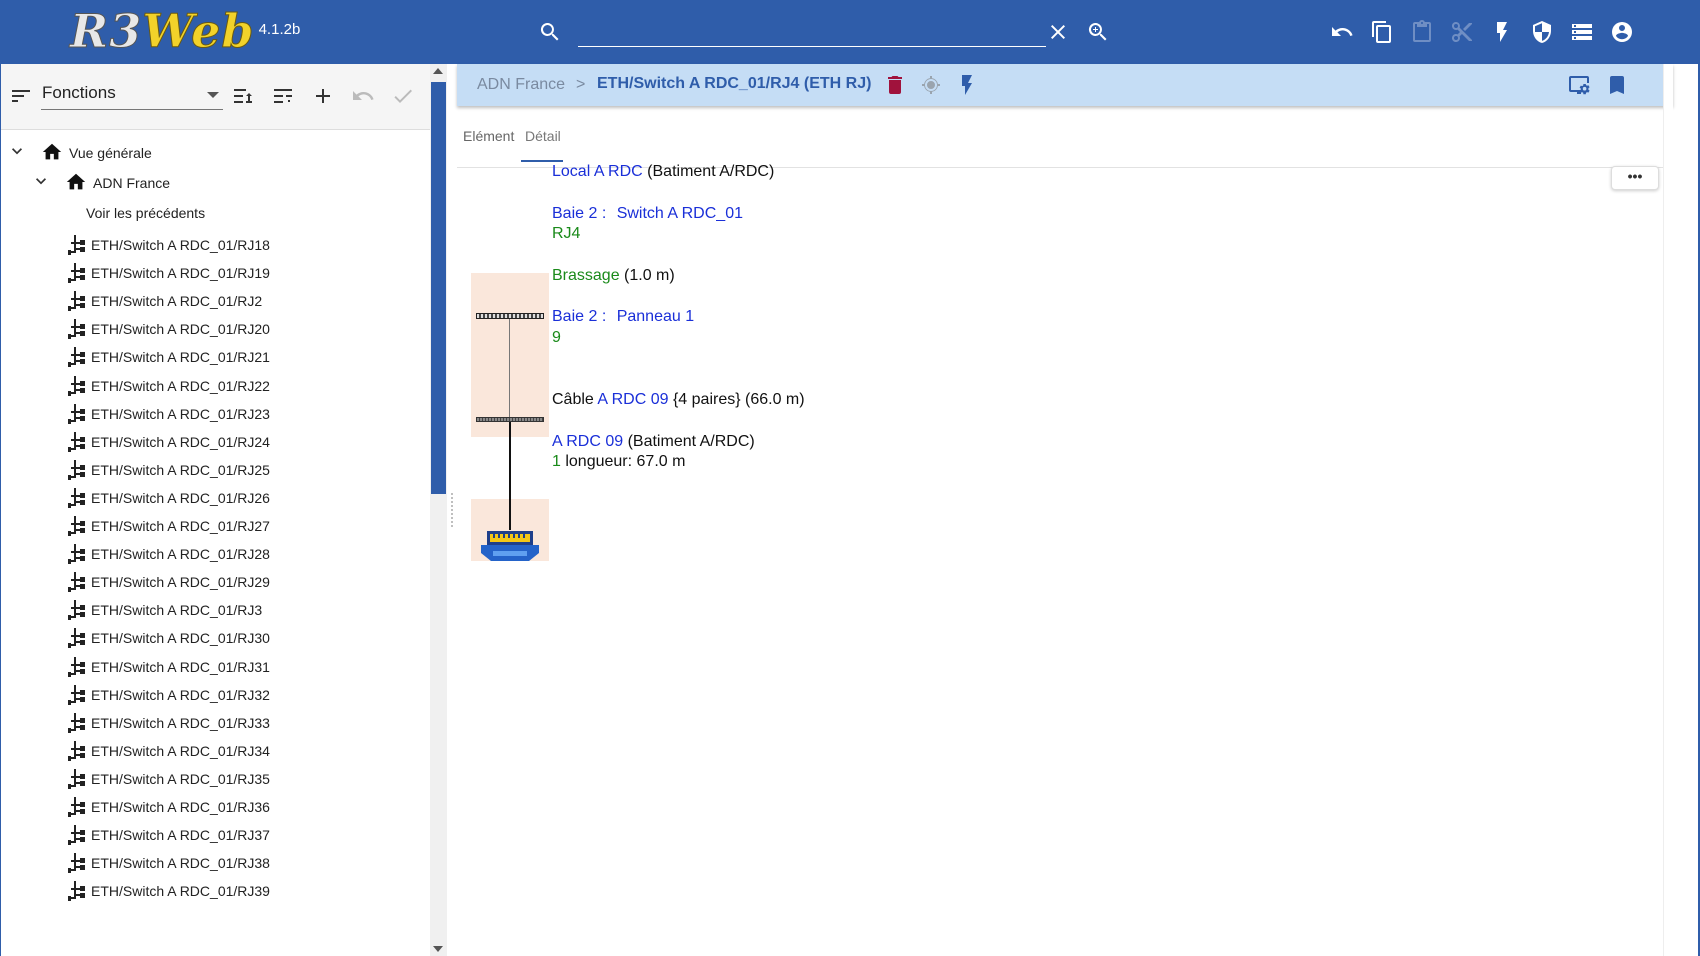  What do you see at coordinates (438, 288) in the screenshot?
I see `scroll-thumb` at bounding box center [438, 288].